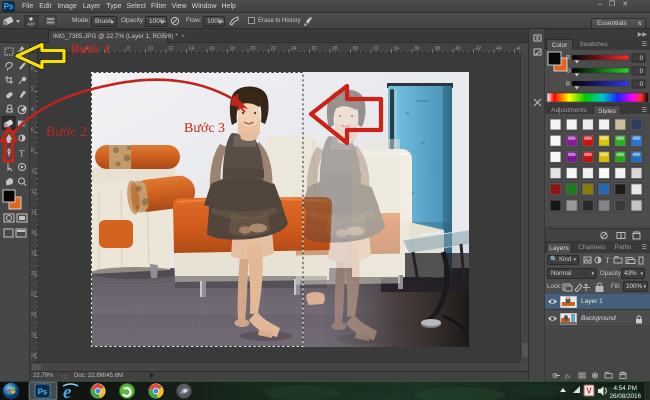  Describe the element at coordinates (34, 336) in the screenshot. I see `svg-text: 26` at that location.